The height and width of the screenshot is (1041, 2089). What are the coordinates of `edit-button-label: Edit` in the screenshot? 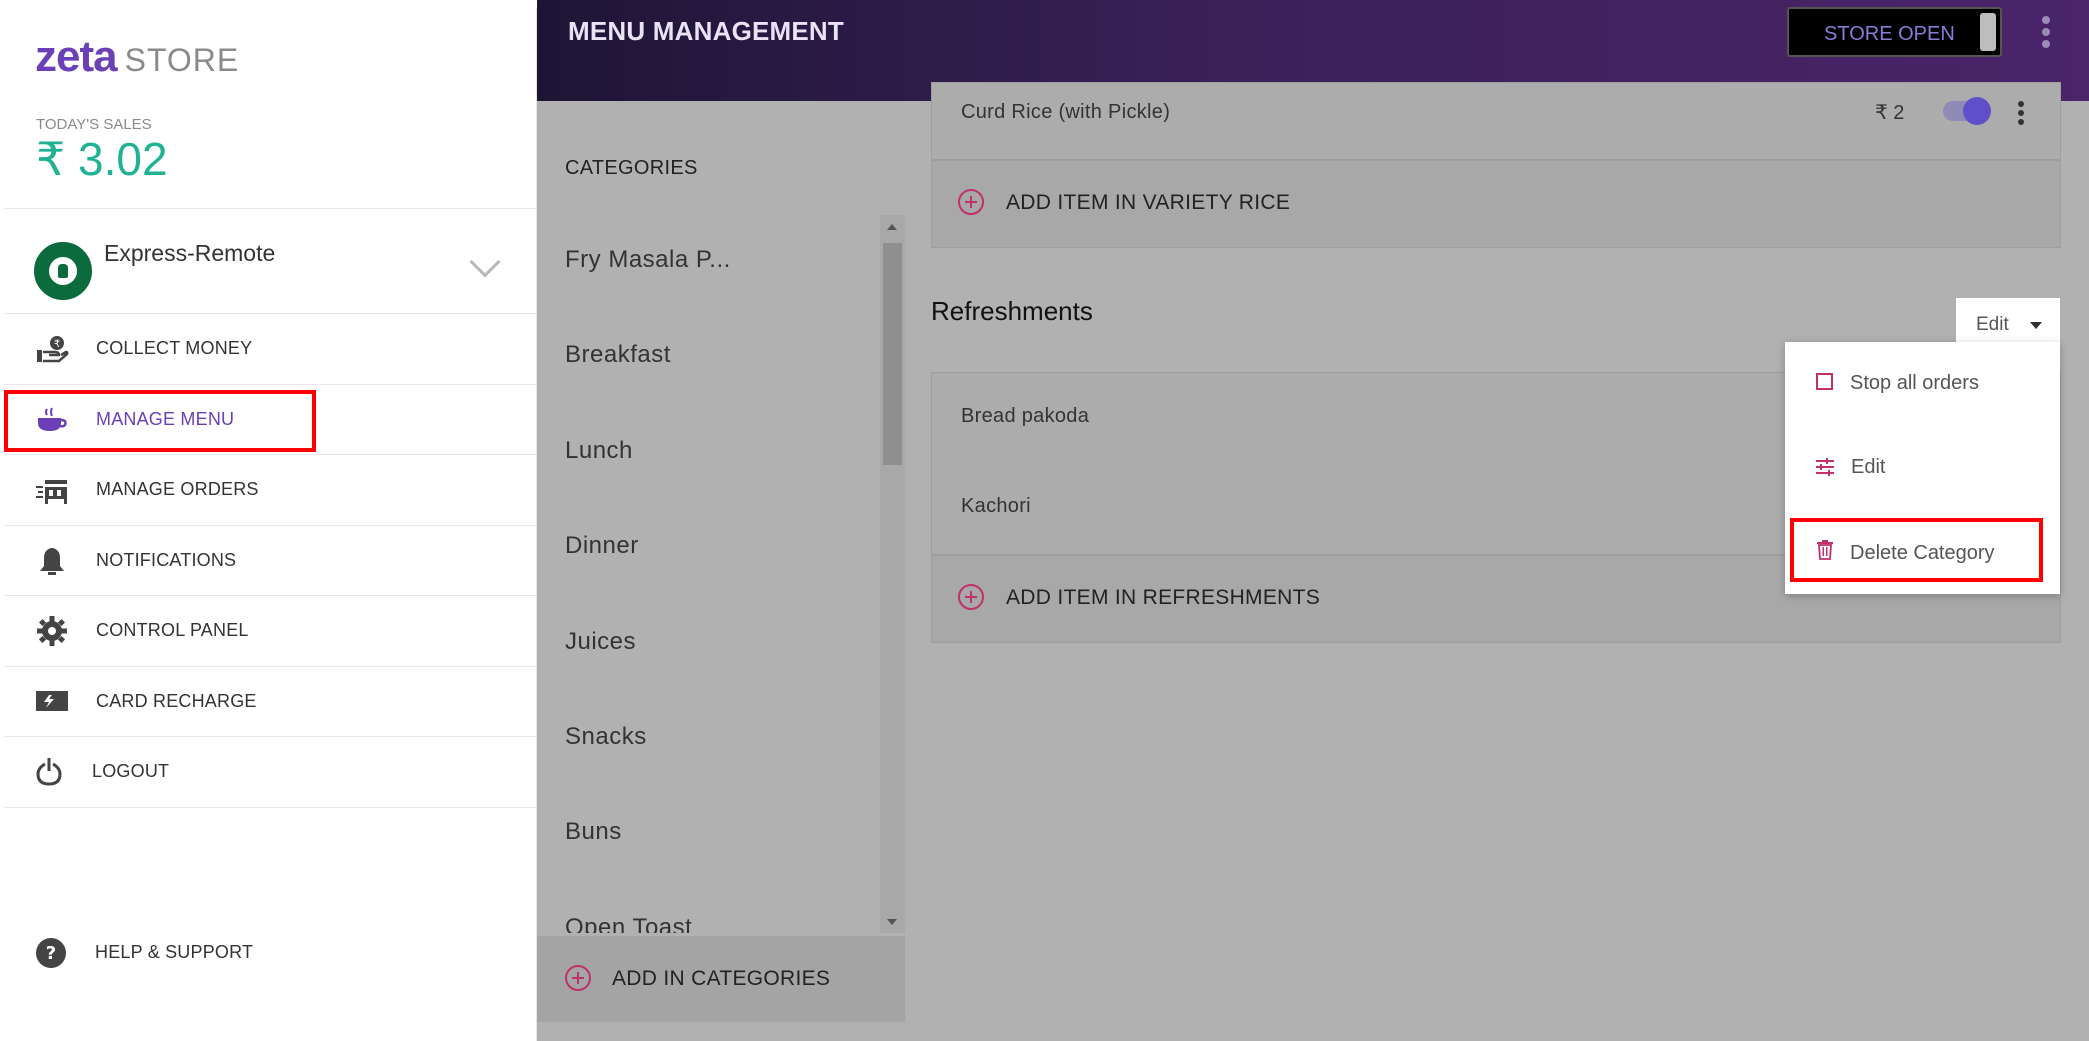 It's located at (1992, 324).